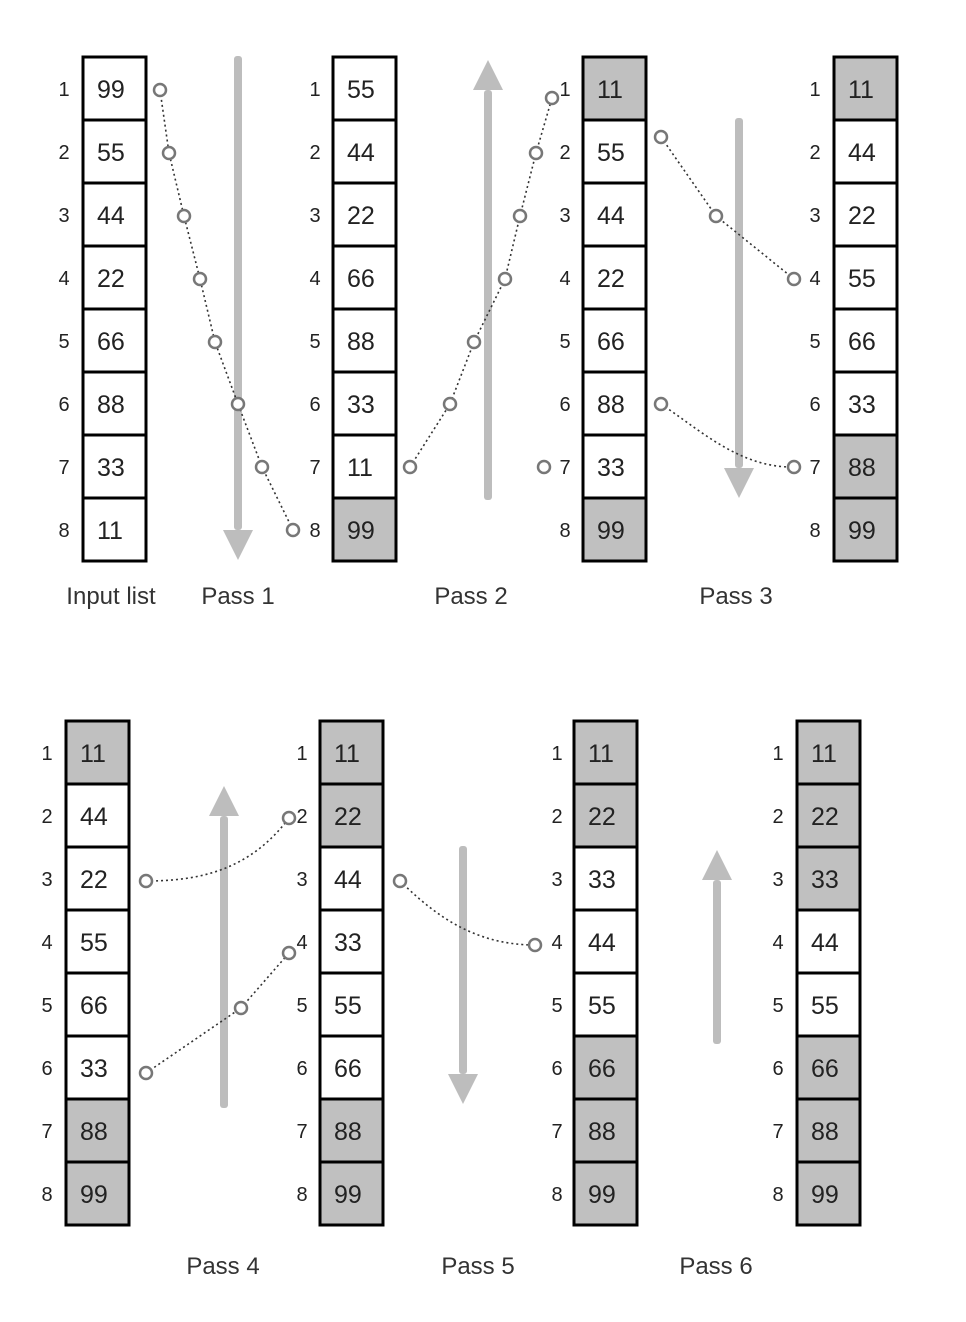 The width and height of the screenshot is (966, 1322). Describe the element at coordinates (470, 596) in the screenshot. I see `caption-pass-2: Pass 2` at that location.